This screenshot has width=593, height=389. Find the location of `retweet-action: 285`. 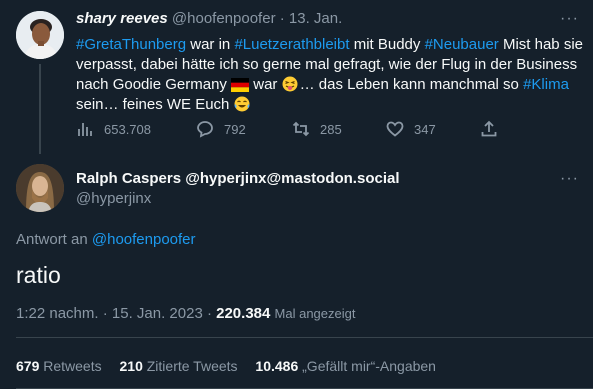

retweet-action: 285 is located at coordinates (317, 129).